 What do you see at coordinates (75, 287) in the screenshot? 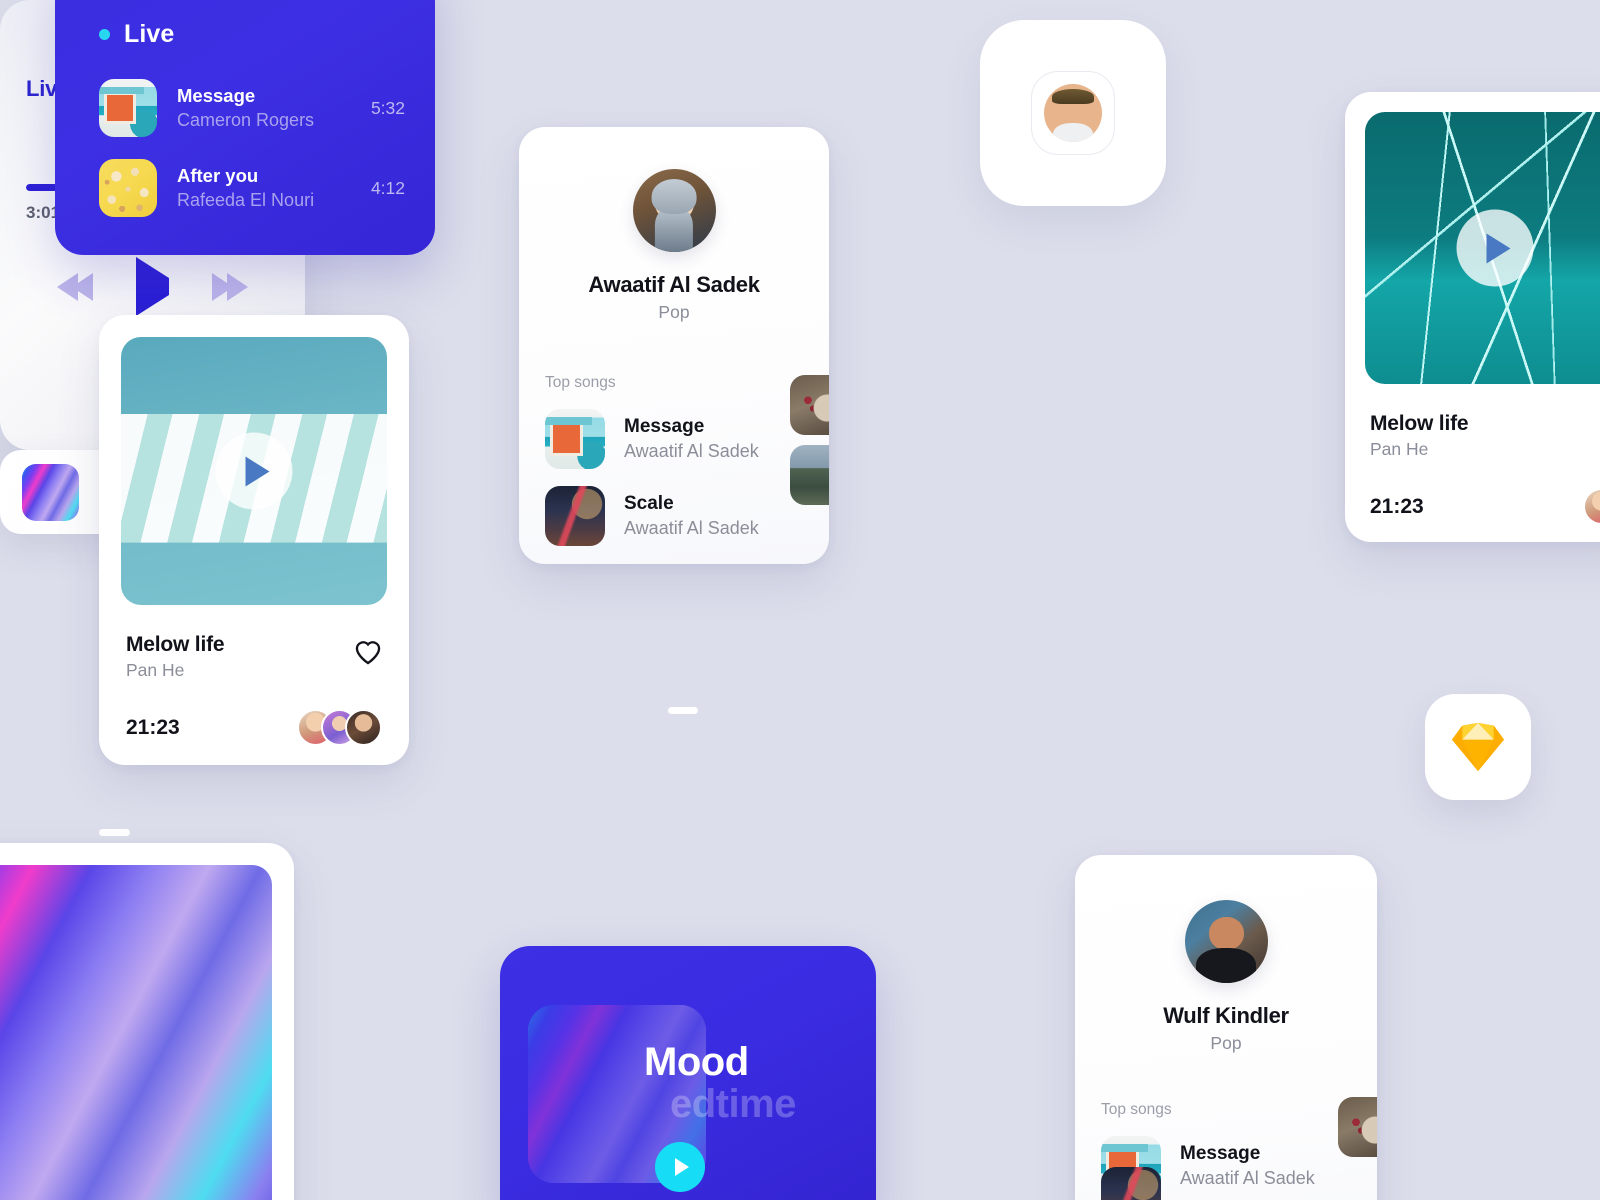
I see `rewind-icon` at bounding box center [75, 287].